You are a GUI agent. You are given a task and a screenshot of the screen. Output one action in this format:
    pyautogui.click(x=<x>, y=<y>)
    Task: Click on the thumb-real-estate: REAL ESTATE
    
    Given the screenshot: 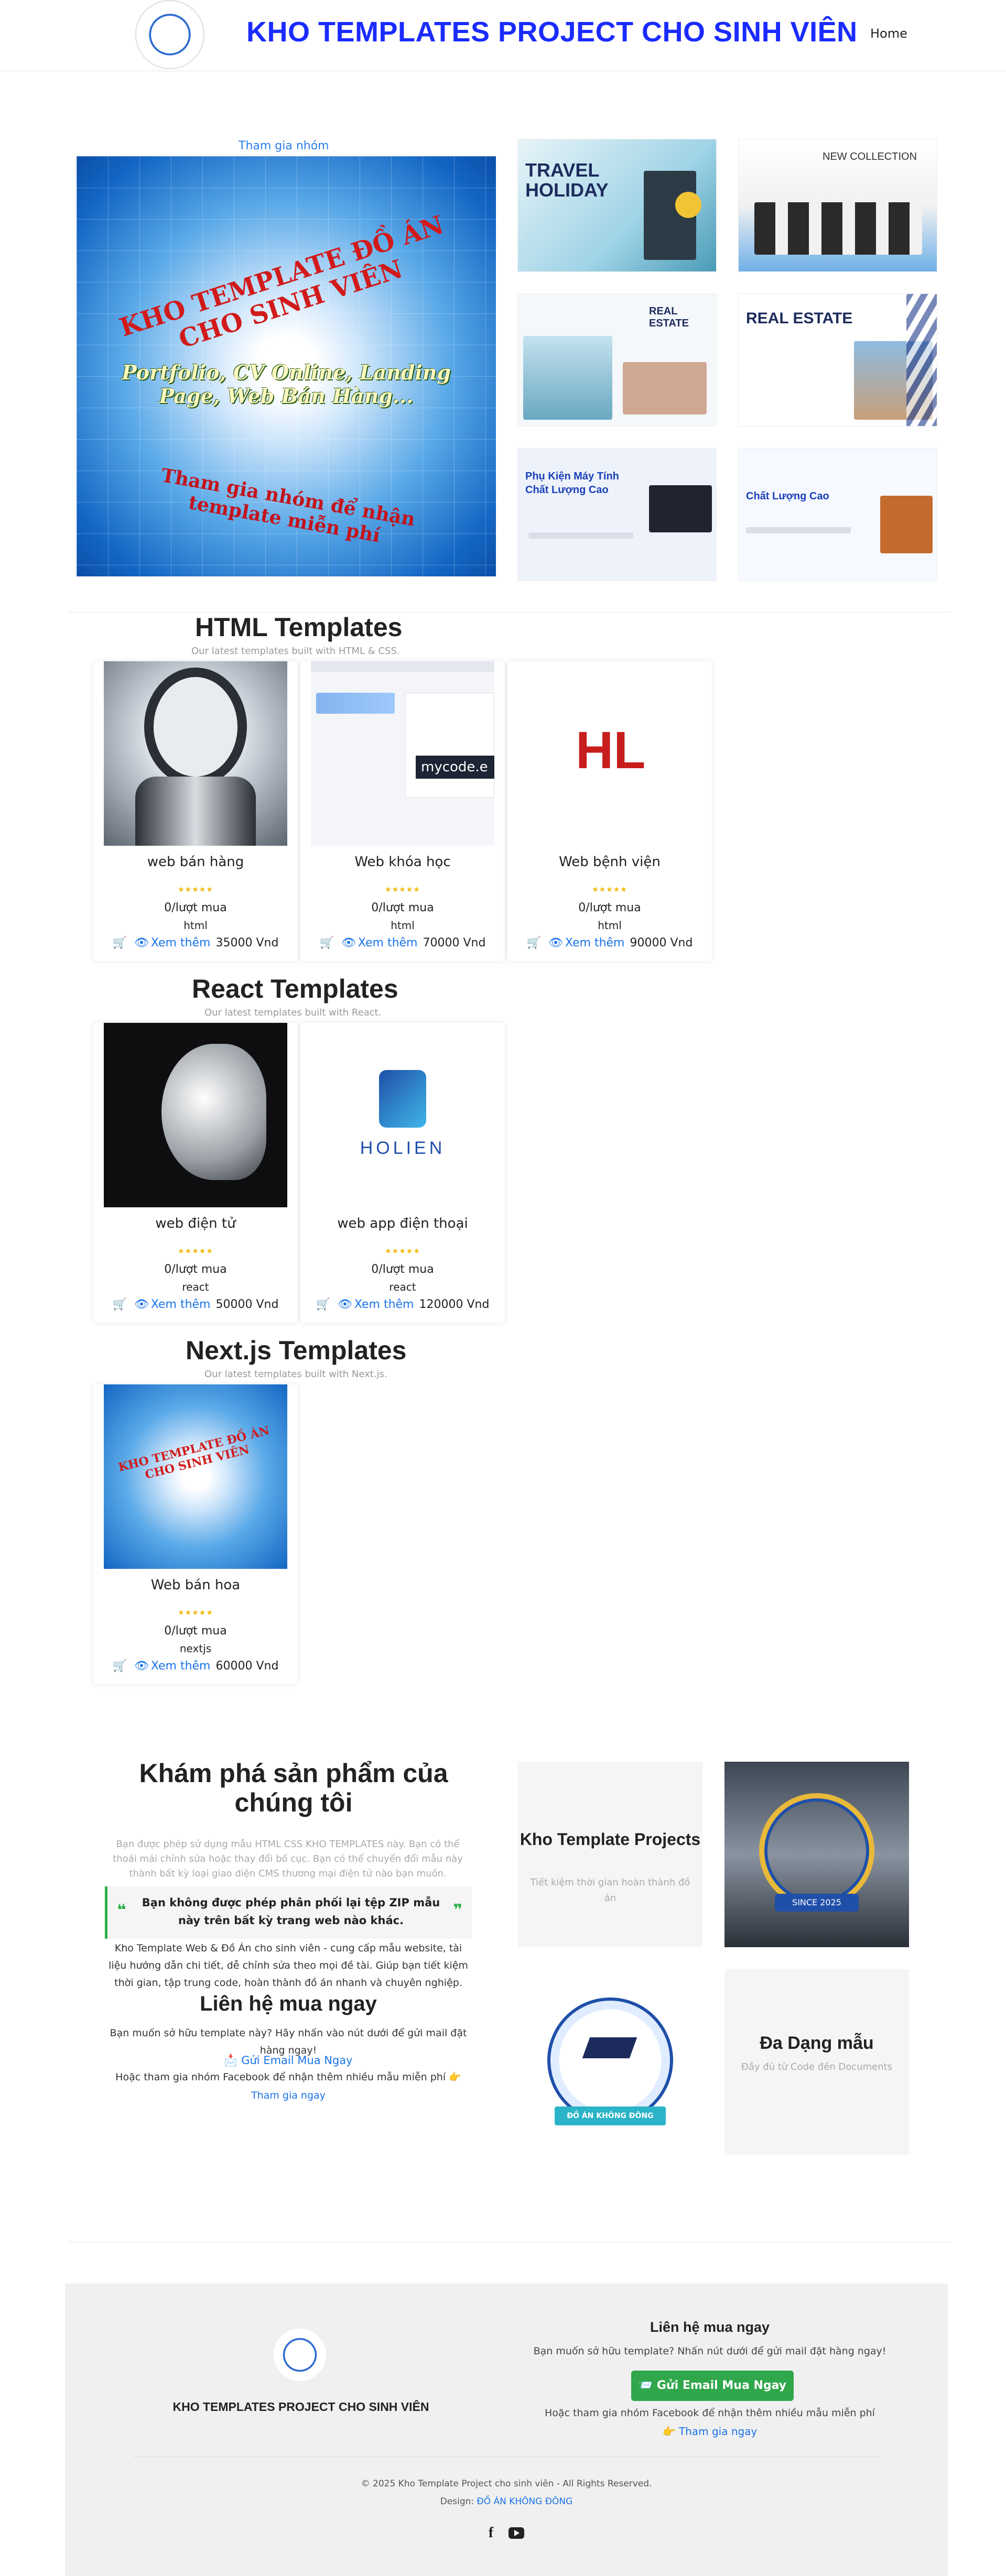 What is the action you would take?
    pyautogui.click(x=837, y=360)
    